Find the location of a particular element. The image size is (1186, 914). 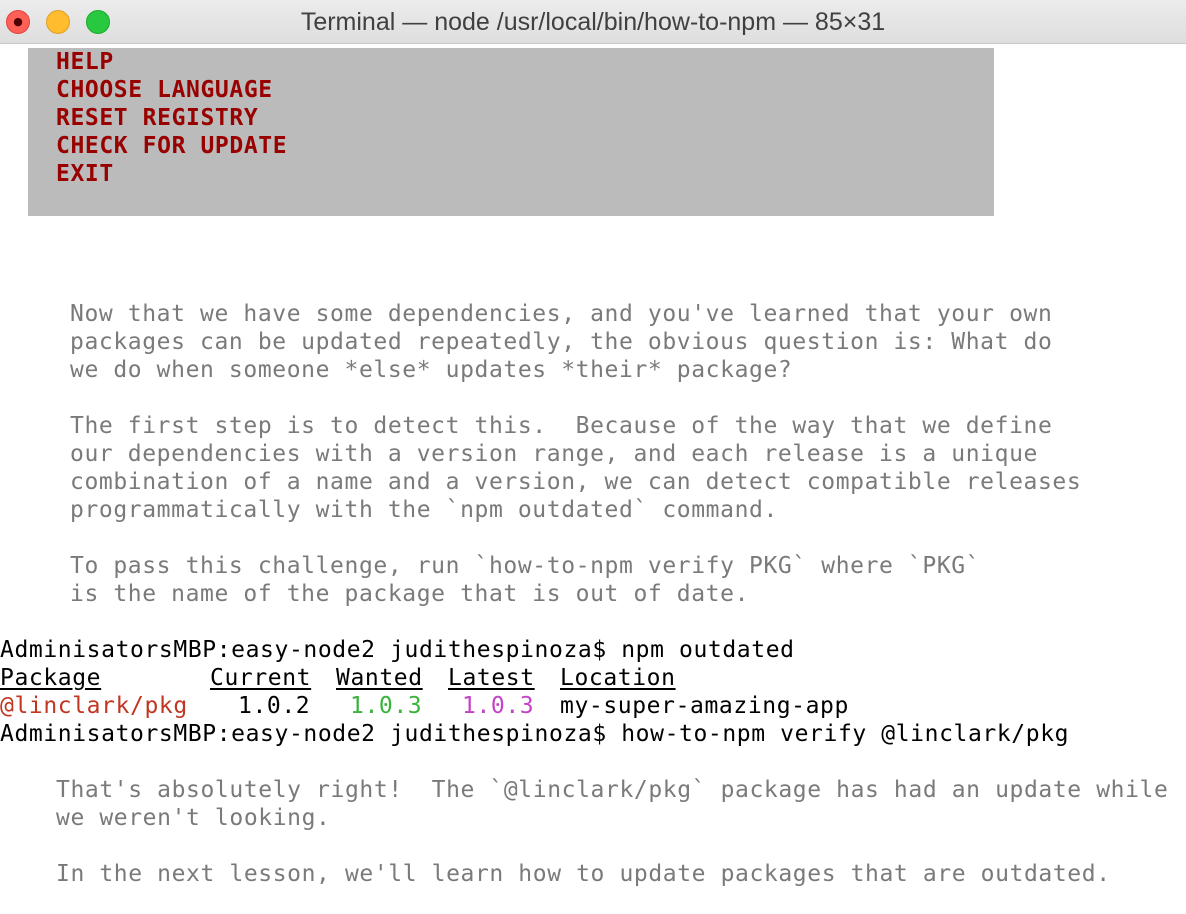

current-version: 1.0.2 is located at coordinates (274, 706).